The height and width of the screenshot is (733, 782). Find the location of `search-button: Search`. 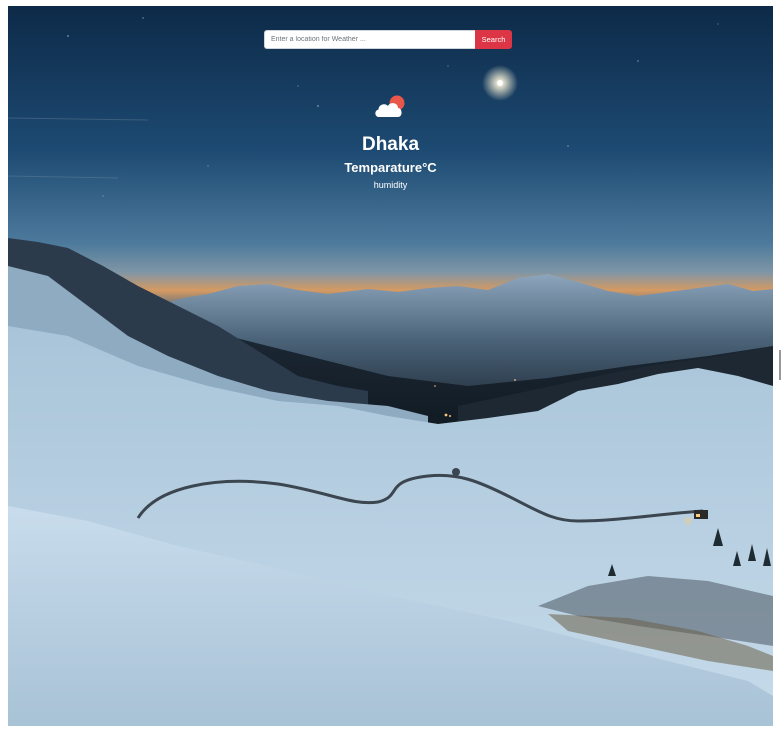

search-button: Search is located at coordinates (493, 39).